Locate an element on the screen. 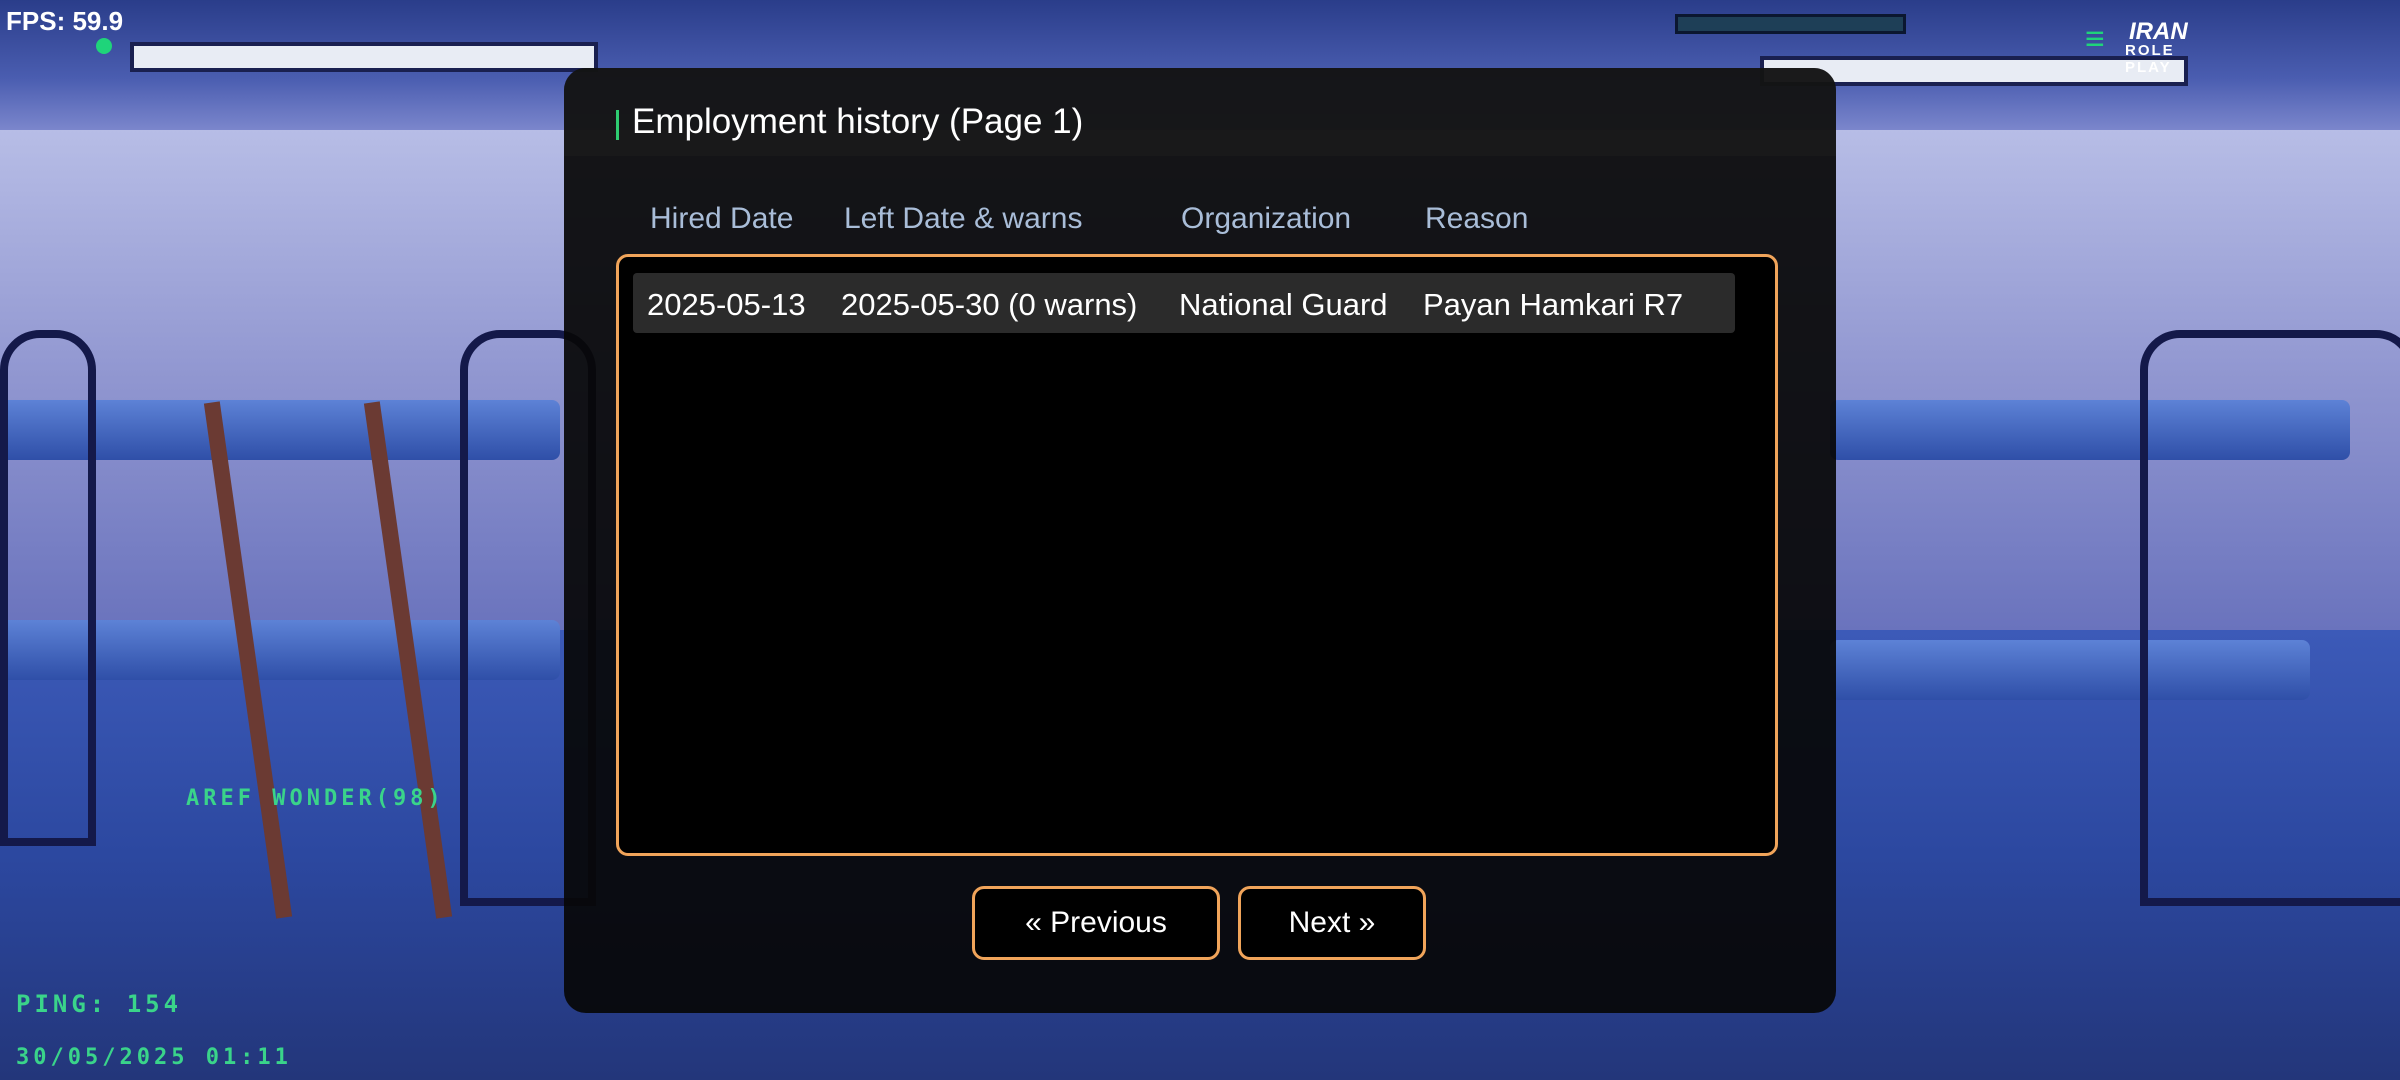 This screenshot has width=2400, height=1080. column-header-reason: Reason is located at coordinates (1477, 218).